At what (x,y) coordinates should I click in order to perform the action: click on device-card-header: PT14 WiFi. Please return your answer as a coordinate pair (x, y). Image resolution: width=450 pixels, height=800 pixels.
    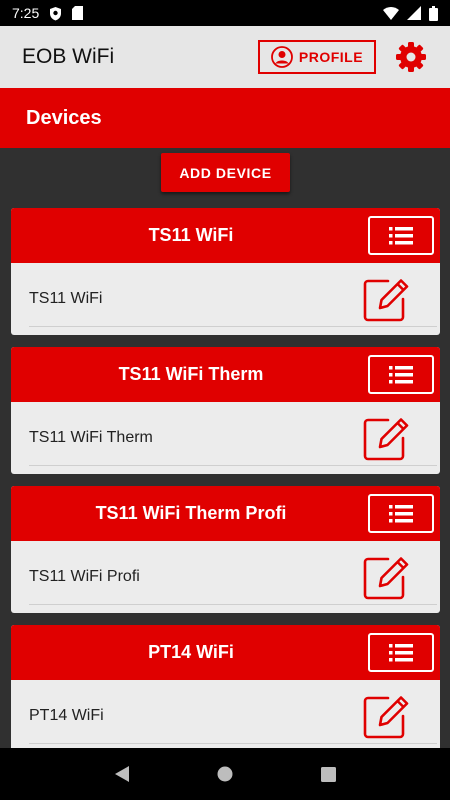
    Looking at the image, I should click on (225, 652).